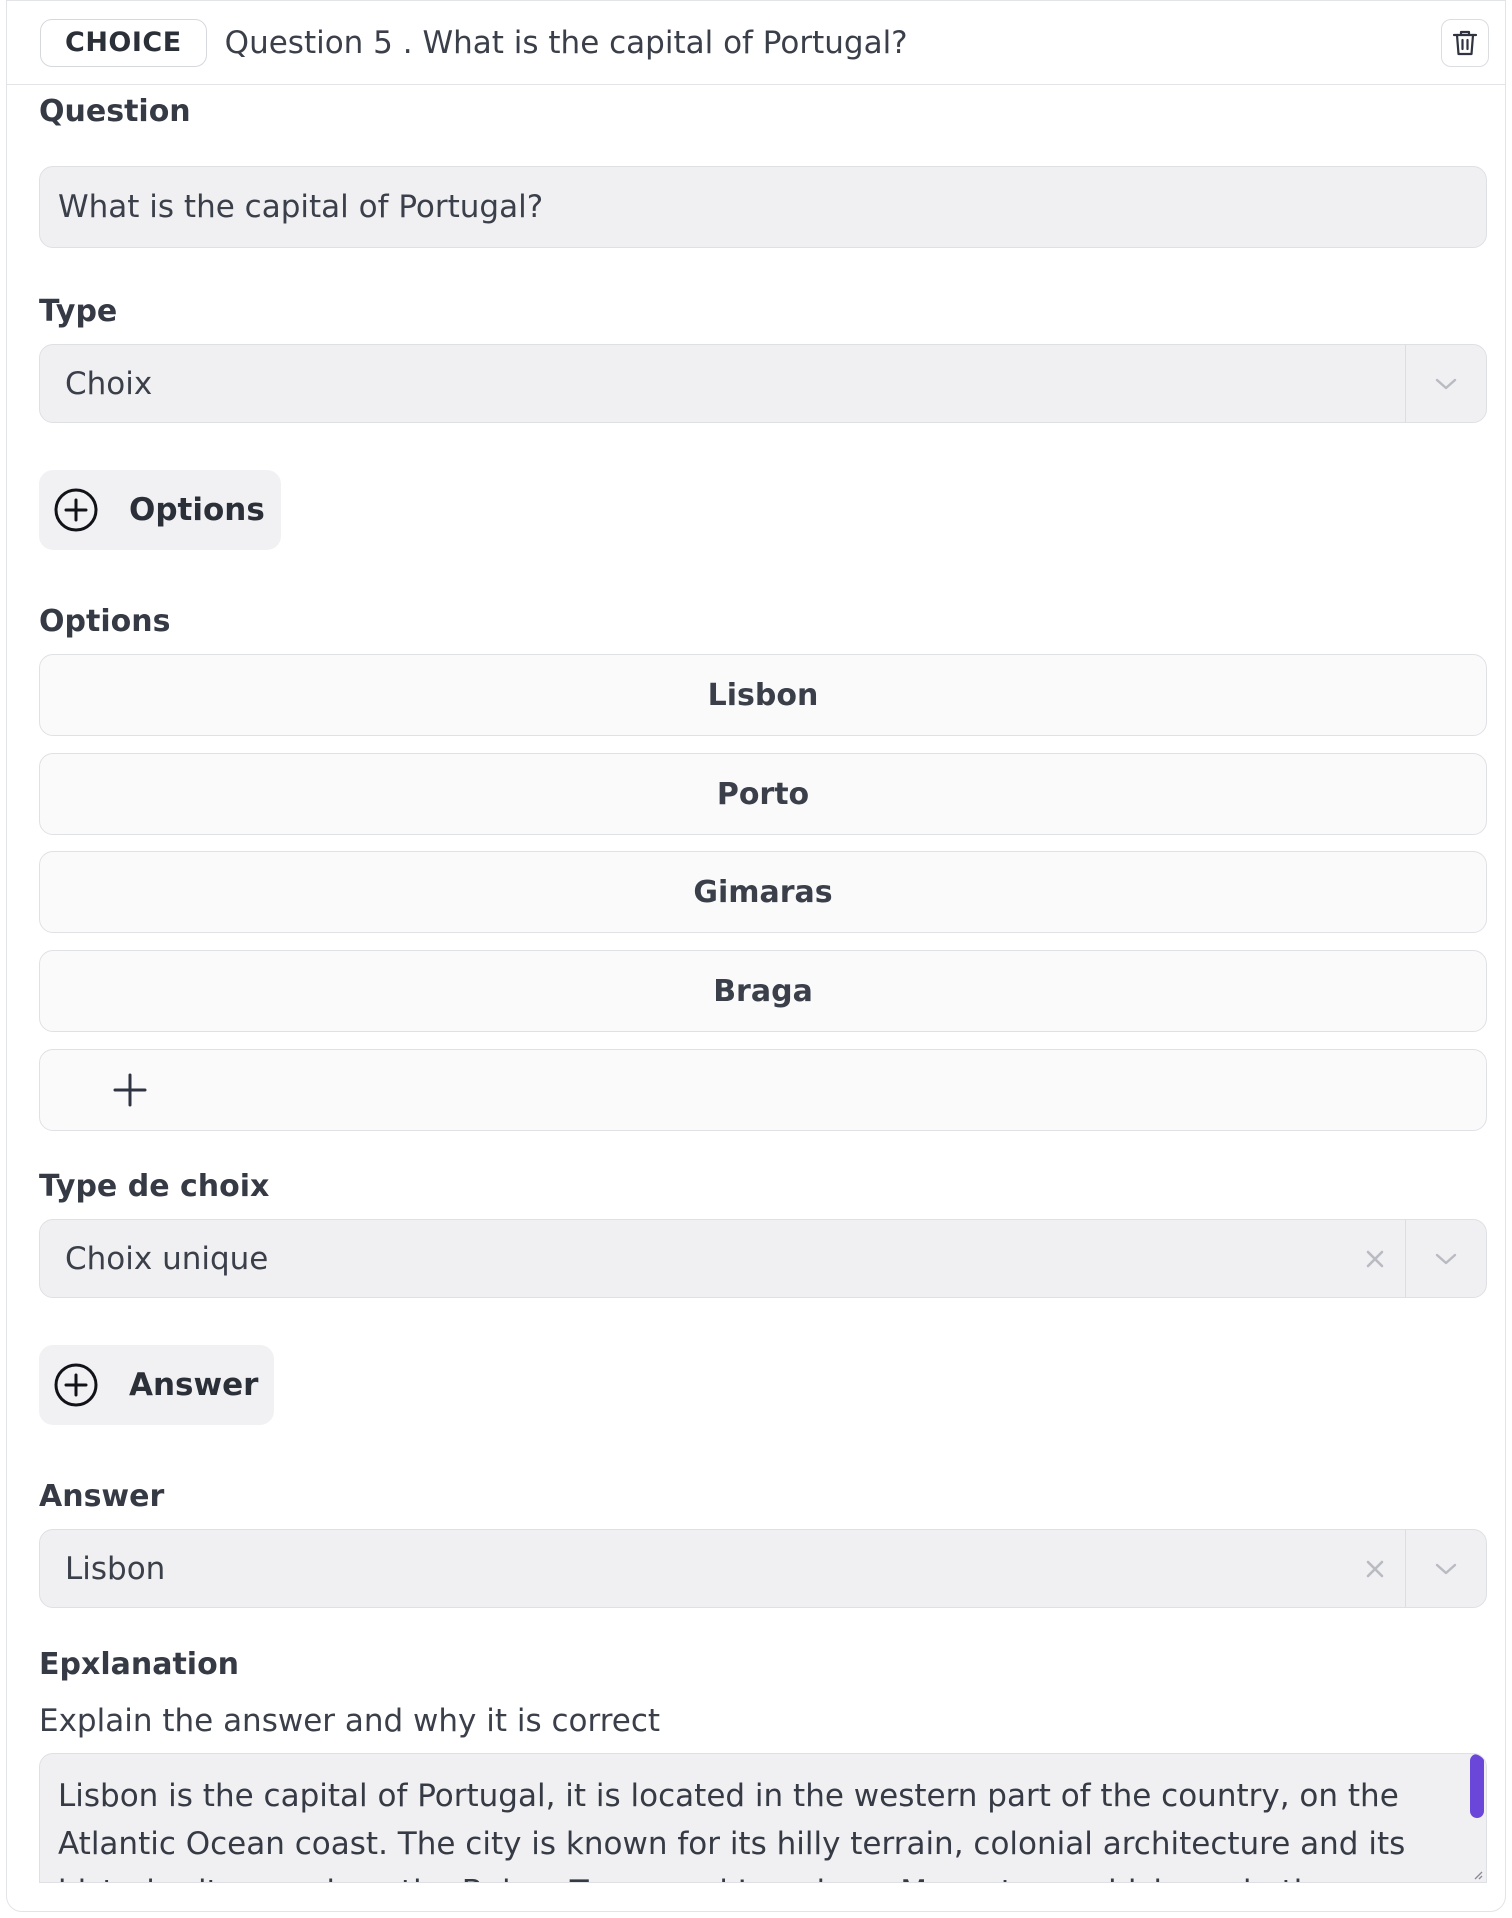 Image resolution: width=1512 pixels, height=1918 pixels. I want to click on add-answer-label: Answer, so click(194, 1385).